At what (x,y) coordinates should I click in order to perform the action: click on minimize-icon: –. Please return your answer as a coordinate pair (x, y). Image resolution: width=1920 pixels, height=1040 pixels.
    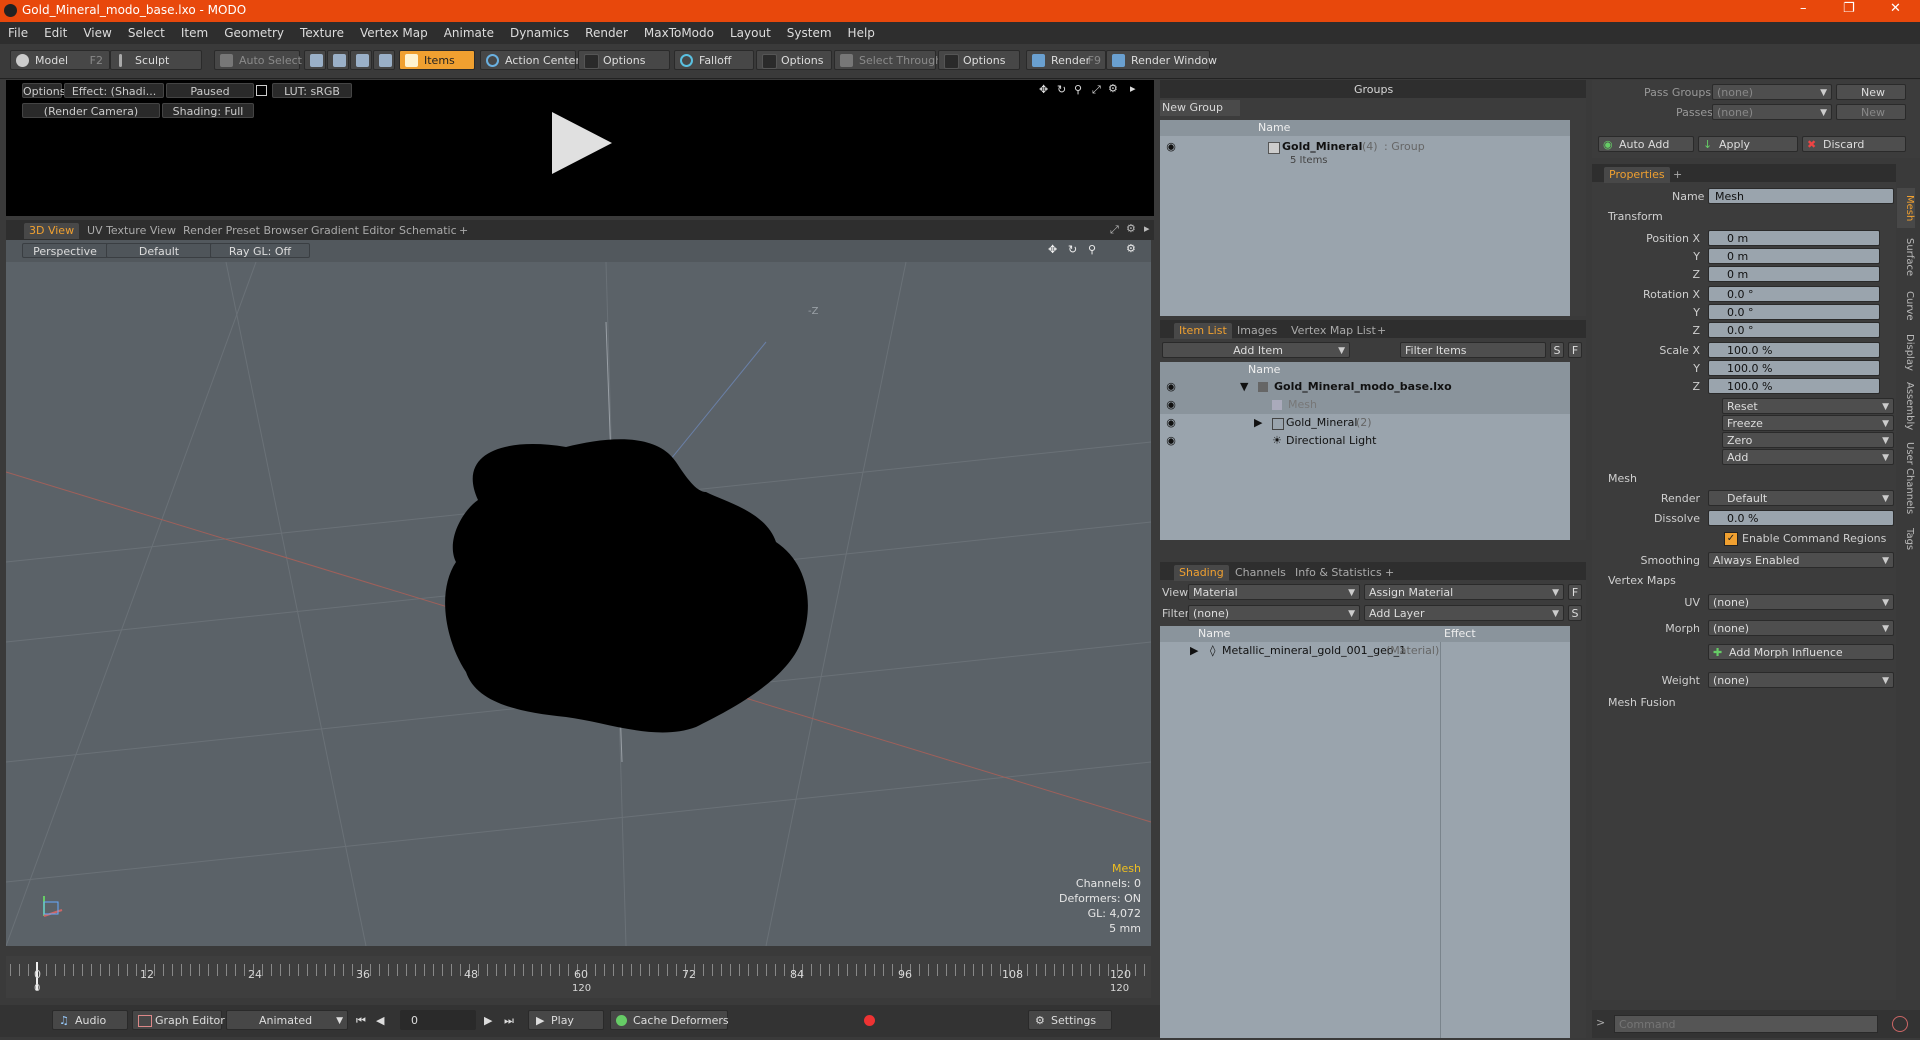
    Looking at the image, I should click on (1803, 8).